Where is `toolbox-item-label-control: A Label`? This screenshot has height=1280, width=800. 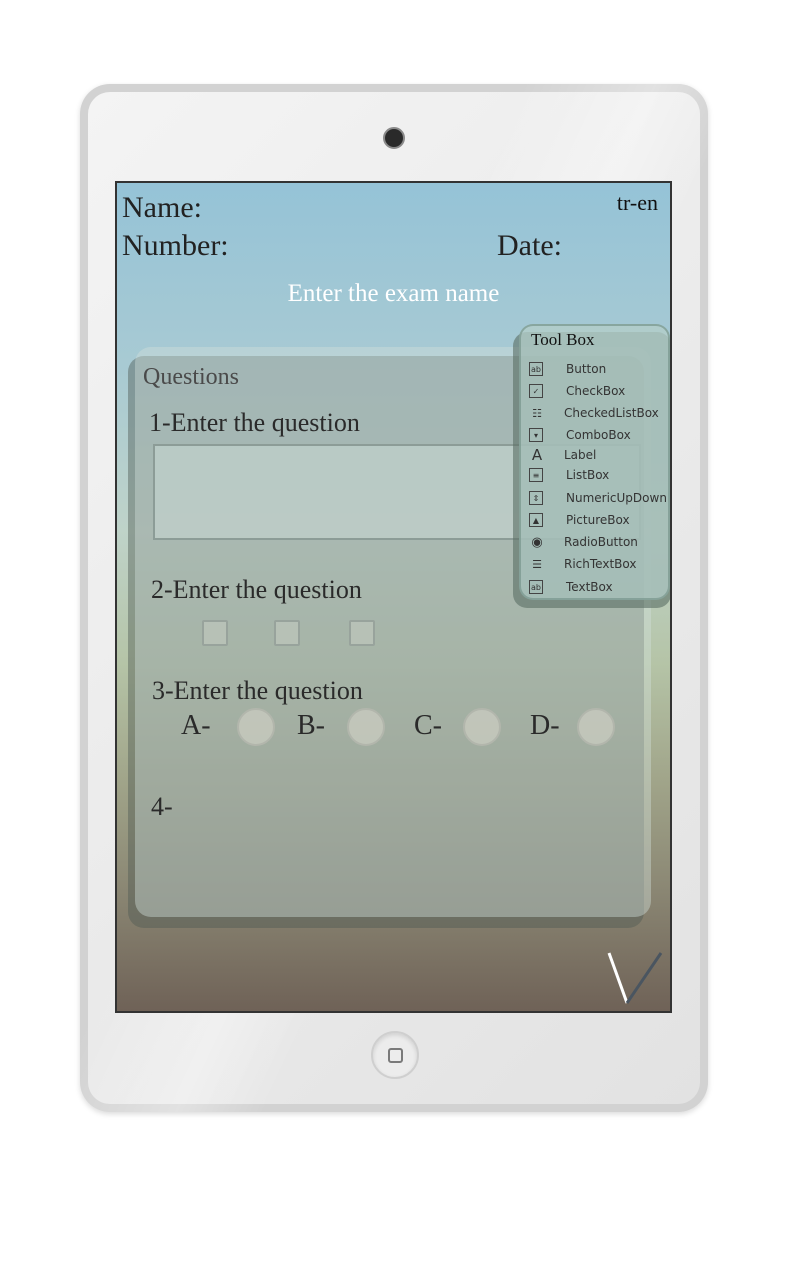
toolbox-item-label-control: A Label is located at coordinates (563, 455).